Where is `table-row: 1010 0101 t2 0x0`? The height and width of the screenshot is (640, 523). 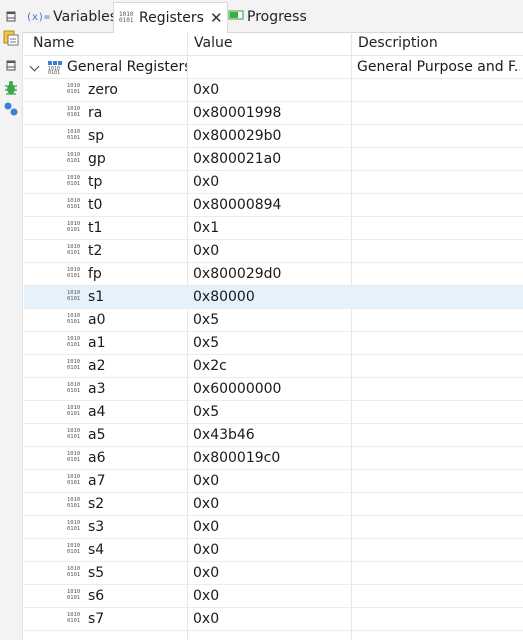 table-row: 1010 0101 t2 0x0 is located at coordinates (273, 251).